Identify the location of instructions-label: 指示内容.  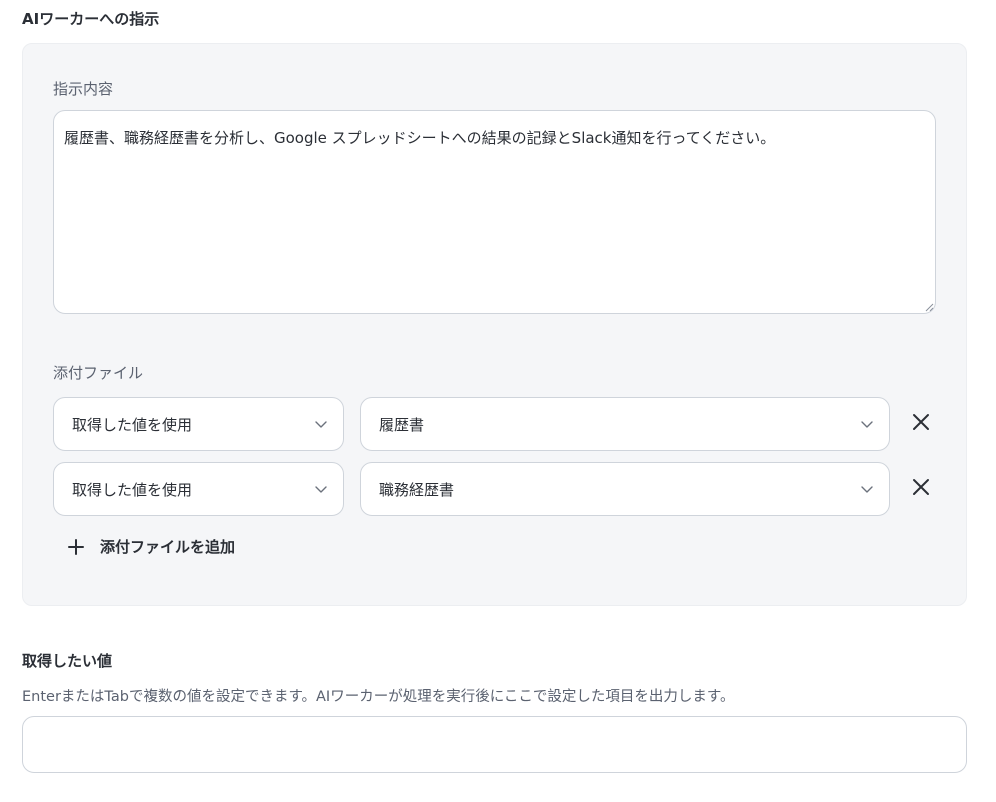
(83, 89).